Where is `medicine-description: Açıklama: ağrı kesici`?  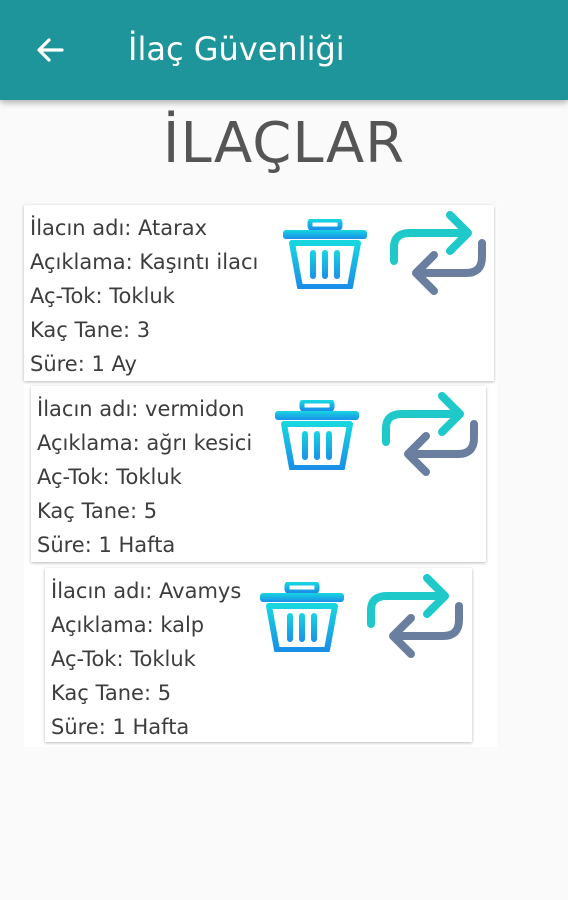
medicine-description: Açıklama: ağrı kesici is located at coordinates (145, 443).